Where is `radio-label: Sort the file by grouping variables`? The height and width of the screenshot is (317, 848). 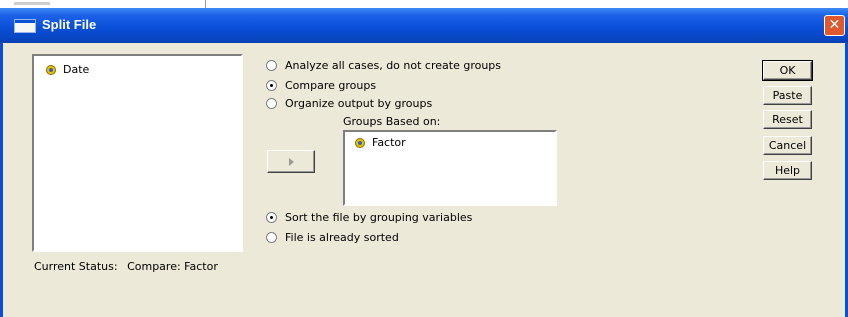
radio-label: Sort the file by grouping variables is located at coordinates (379, 217).